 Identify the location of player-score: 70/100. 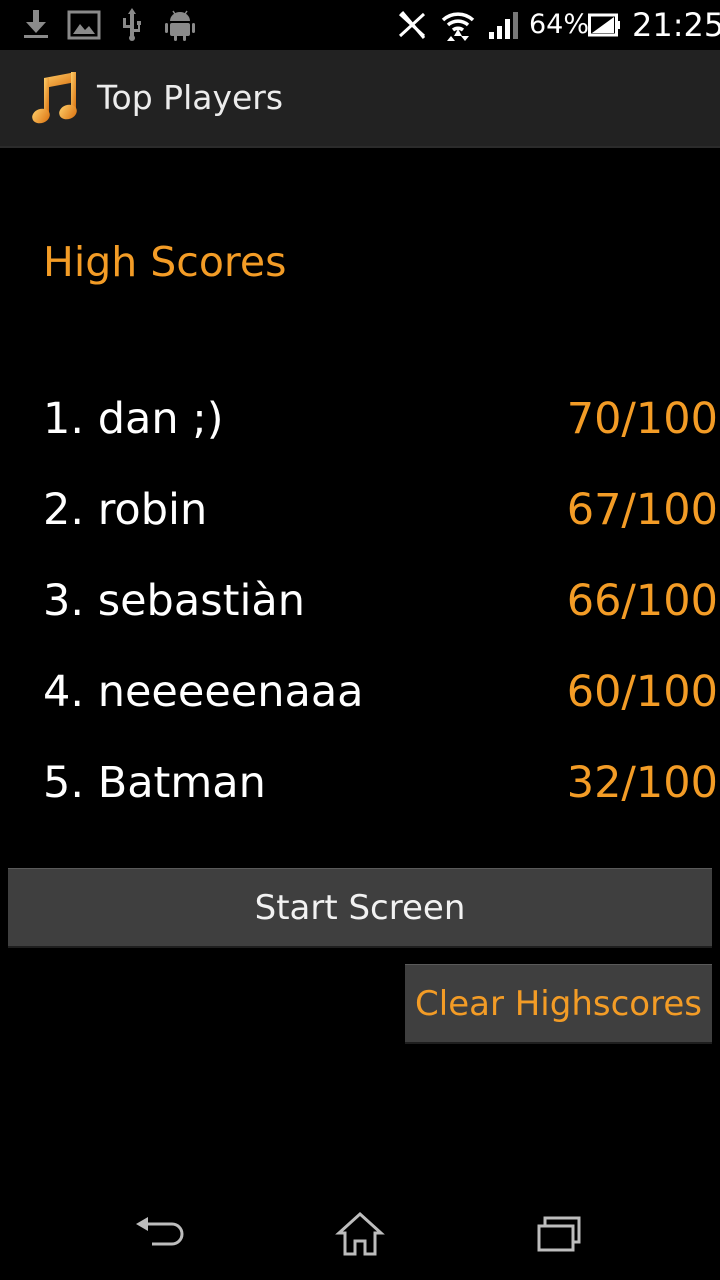
(642, 419).